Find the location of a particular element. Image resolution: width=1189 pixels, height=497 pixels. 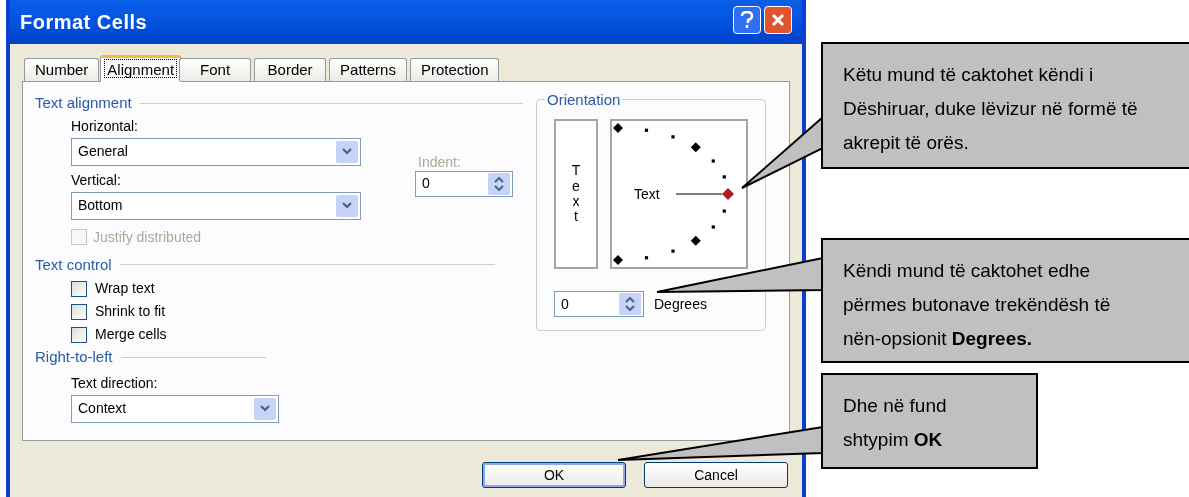

close-icon is located at coordinates (778, 20).